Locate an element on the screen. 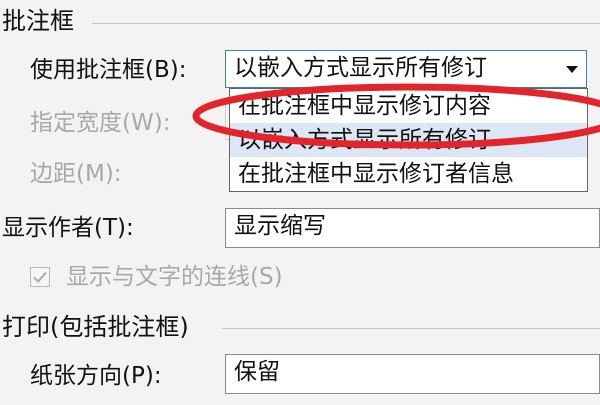 Image resolution: width=600 pixels, height=405 pixels. chevron-down-icon is located at coordinates (572, 69).